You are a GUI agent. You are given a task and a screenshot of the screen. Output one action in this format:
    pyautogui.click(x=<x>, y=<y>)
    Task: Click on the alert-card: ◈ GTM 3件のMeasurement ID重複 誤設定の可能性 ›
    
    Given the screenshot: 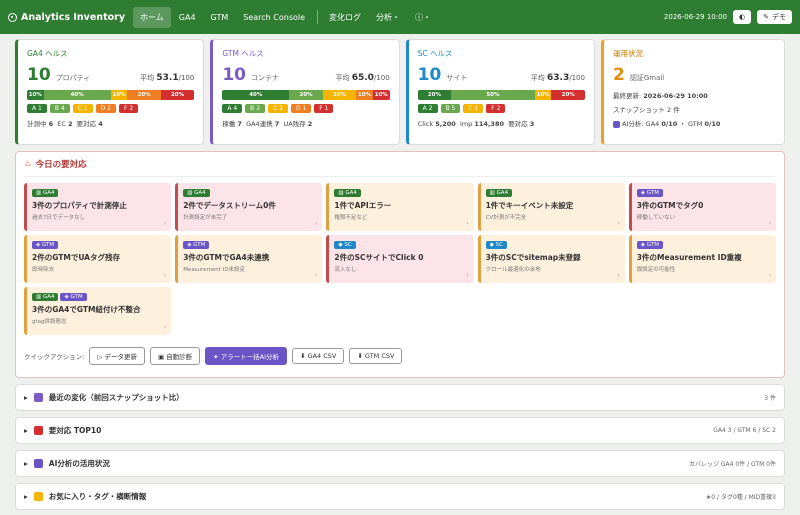 What is the action you would take?
    pyautogui.click(x=702, y=259)
    